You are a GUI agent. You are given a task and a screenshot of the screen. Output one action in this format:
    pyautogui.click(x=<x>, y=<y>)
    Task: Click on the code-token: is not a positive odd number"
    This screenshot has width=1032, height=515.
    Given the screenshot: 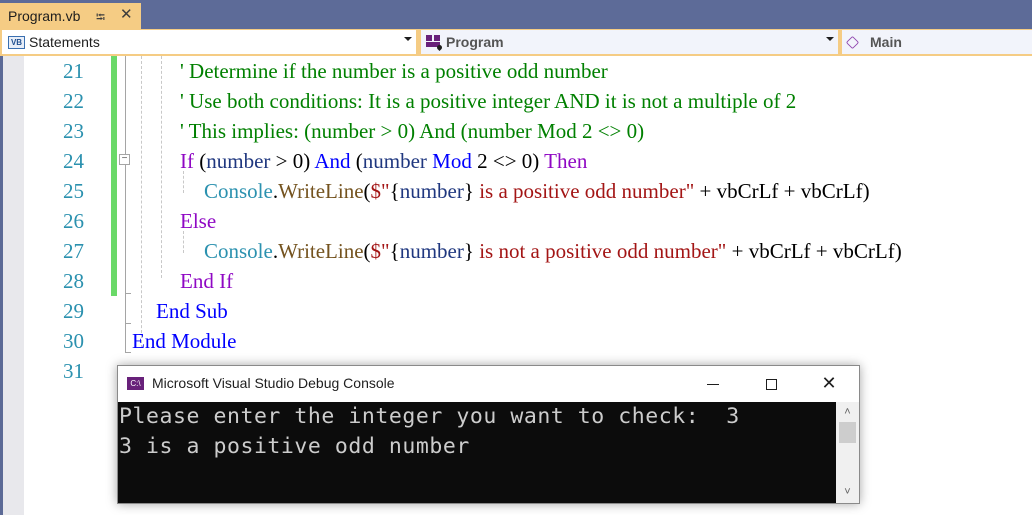 What is the action you would take?
    pyautogui.click(x=600, y=251)
    